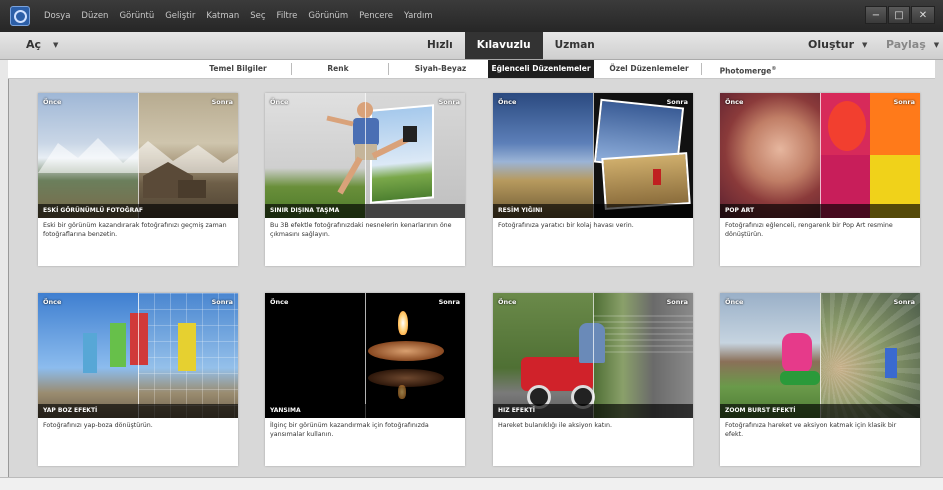 This screenshot has width=943, height=490. I want to click on effect-title: POP ART, so click(740, 210).